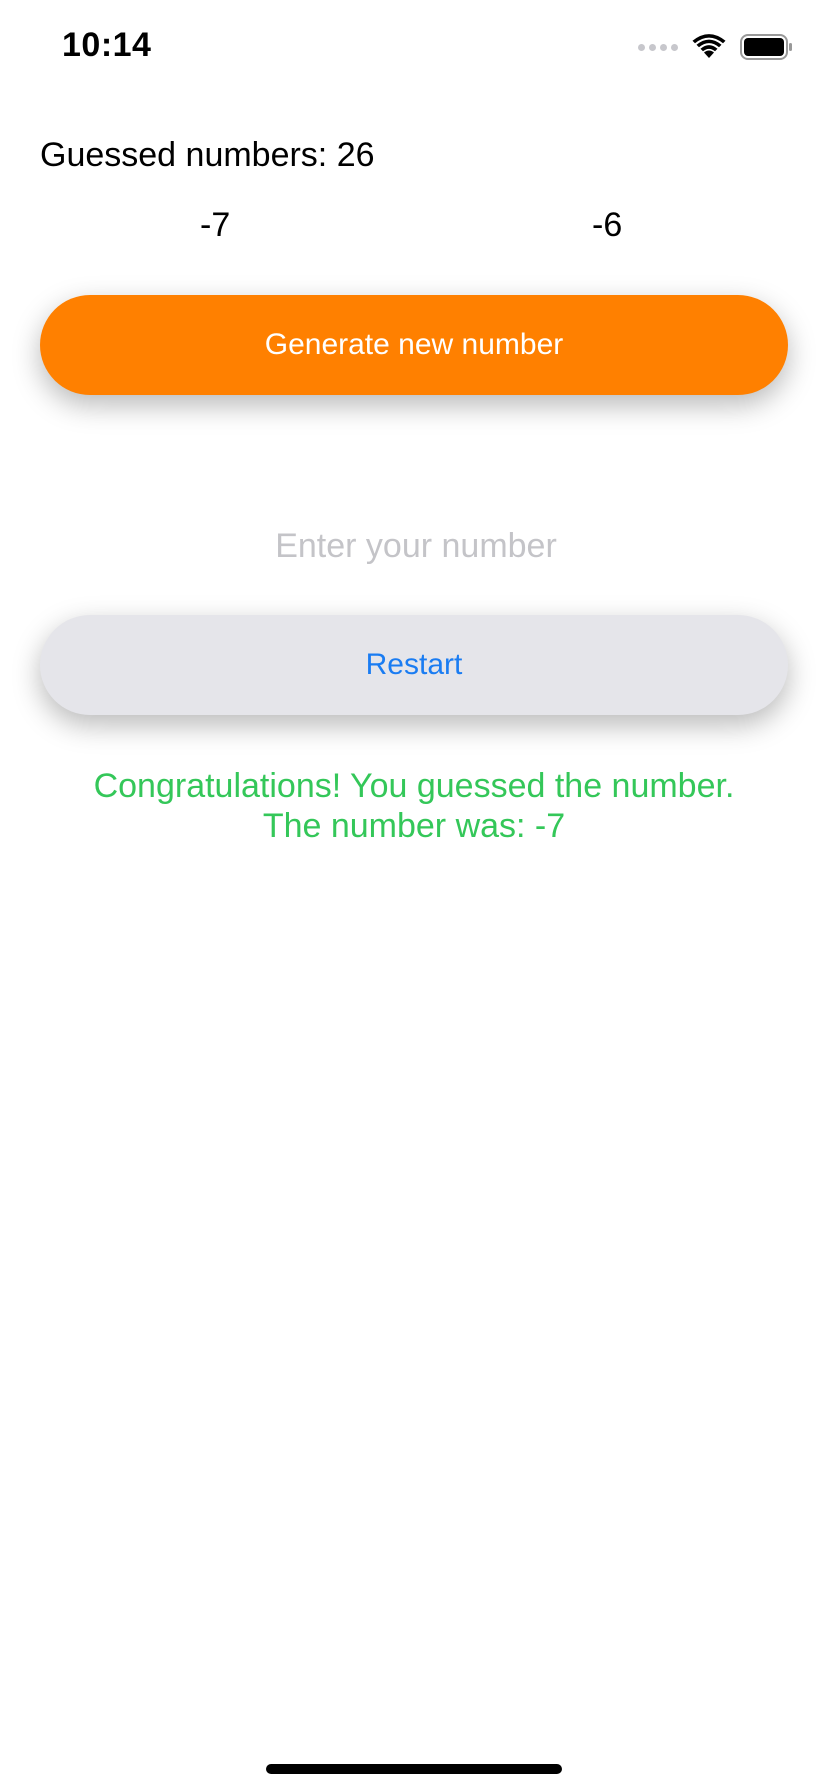  What do you see at coordinates (414, 826) in the screenshot?
I see `result-message-line-2: The number was: -7` at bounding box center [414, 826].